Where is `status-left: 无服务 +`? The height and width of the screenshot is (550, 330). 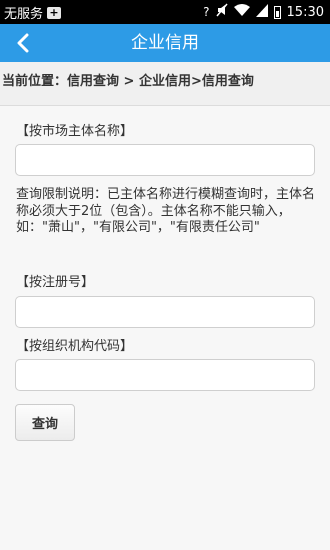 status-left: 无服务 + is located at coordinates (33, 12).